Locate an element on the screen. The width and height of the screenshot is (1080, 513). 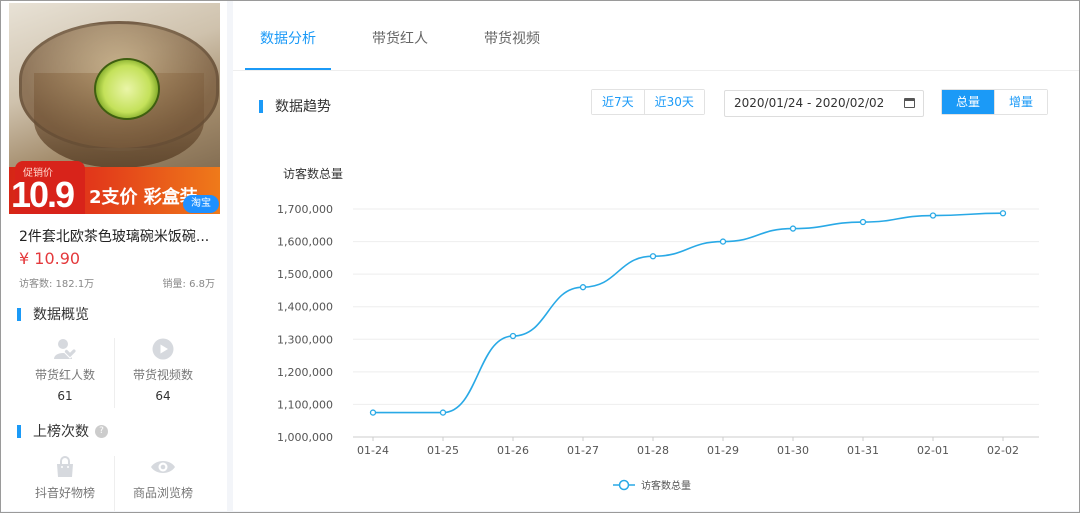
stat-value: 64 is located at coordinates (163, 396).